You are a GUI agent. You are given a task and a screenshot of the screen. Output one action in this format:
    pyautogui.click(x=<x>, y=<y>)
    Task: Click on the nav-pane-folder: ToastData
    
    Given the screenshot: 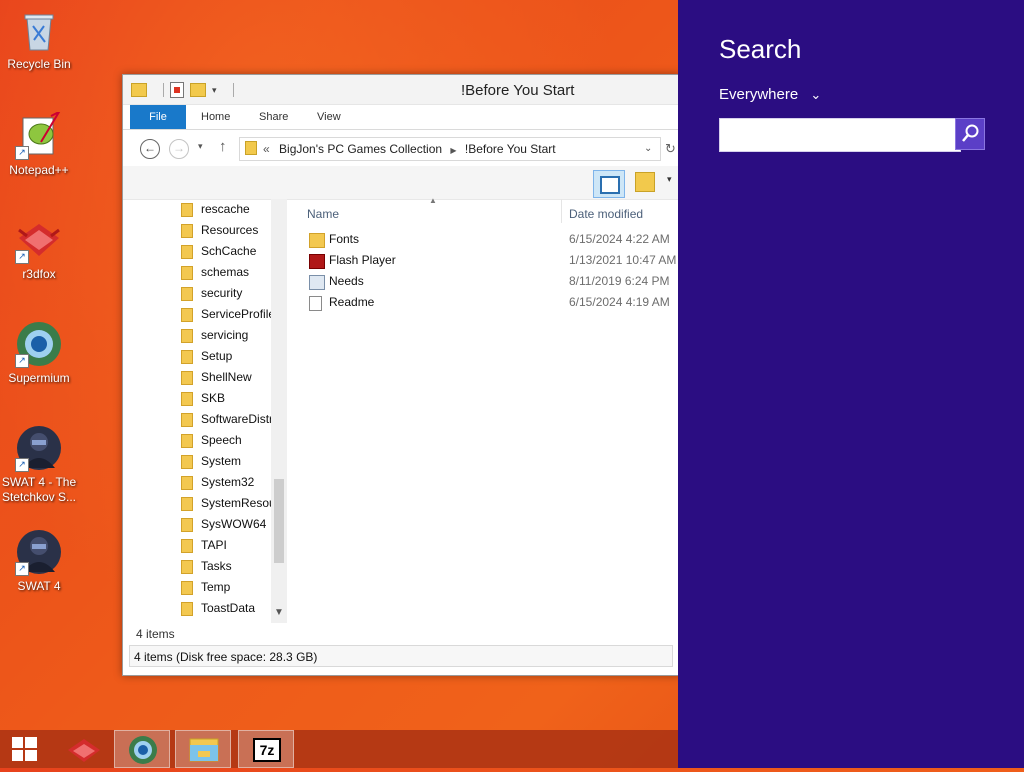 What is the action you would take?
    pyautogui.click(x=209, y=608)
    